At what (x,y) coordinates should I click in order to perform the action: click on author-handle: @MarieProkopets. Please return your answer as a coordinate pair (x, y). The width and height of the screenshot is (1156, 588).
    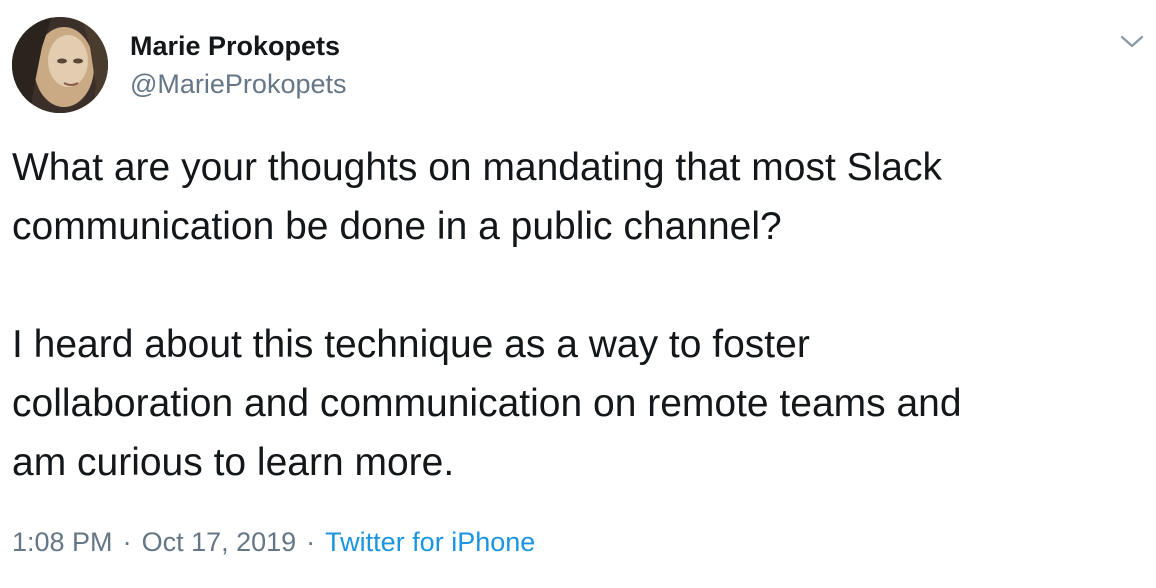
    Looking at the image, I should click on (238, 84).